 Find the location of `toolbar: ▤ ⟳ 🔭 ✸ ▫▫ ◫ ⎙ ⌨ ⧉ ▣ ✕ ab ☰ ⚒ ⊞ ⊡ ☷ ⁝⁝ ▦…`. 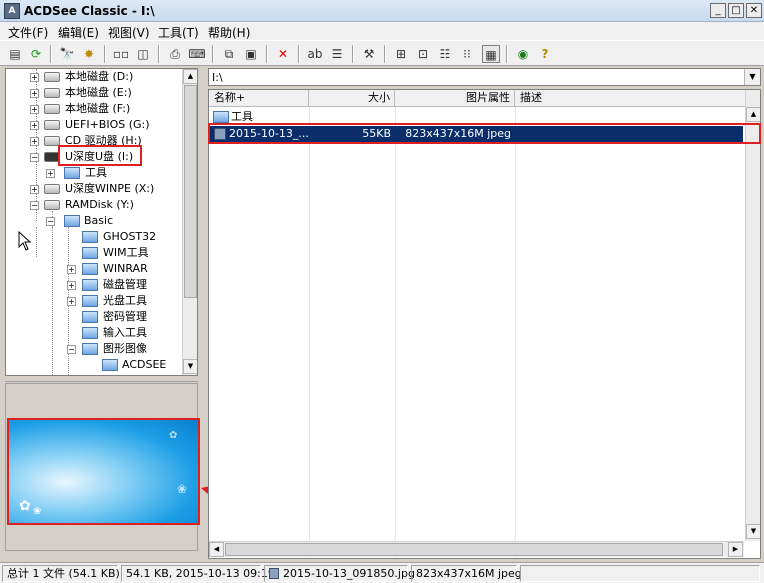

toolbar: ▤ ⟳ 🔭 ✸ ▫▫ ◫ ⎙ ⌨ ⧉ ▣ ✕ ab ☰ ⚒ ⊞ ⊡ ☷ ⁝⁝ ▦… is located at coordinates (382, 53).